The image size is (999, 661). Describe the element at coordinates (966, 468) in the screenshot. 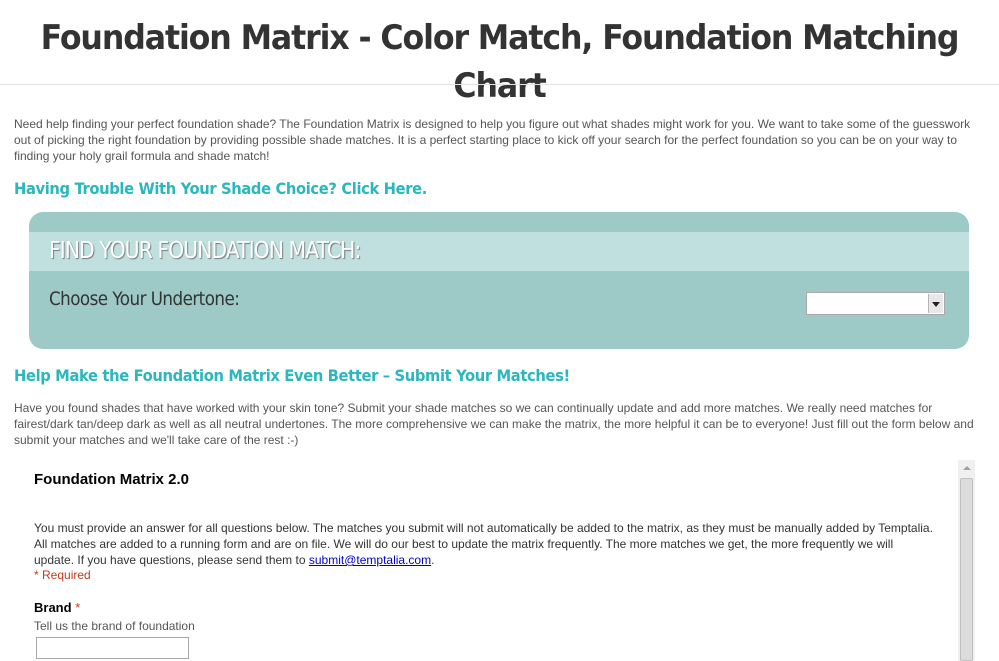

I see `scroll-up-arrow-icon` at that location.